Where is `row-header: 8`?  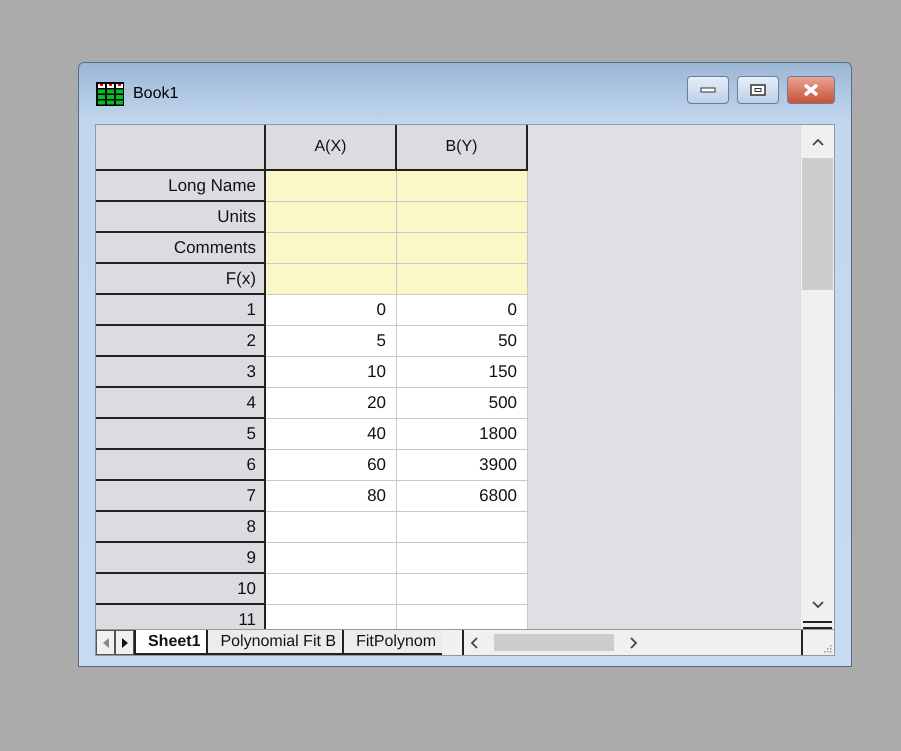 row-header: 8 is located at coordinates (181, 527).